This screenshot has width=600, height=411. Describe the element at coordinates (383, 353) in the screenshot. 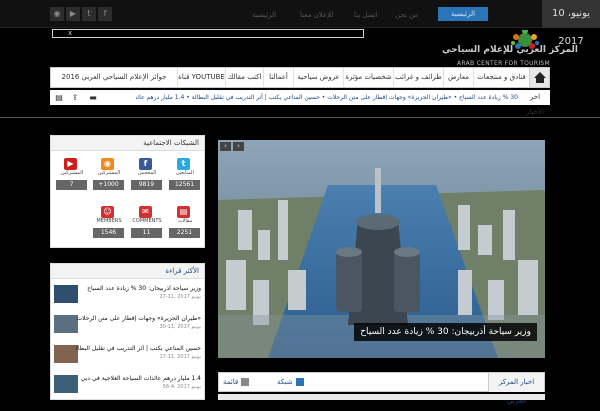

I see `slider-dots` at that location.